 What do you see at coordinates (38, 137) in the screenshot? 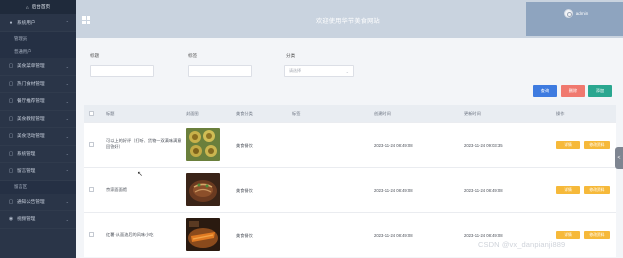
I see `sidebar-item-event-manage: ▢ 美食活动管理 ⌄` at bounding box center [38, 137].